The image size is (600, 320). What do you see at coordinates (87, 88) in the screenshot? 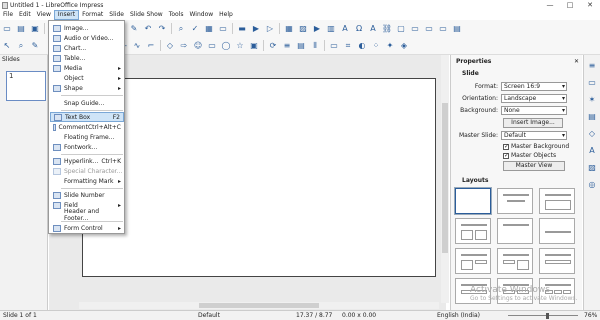
I see `menu-item-shape: Shape ▸` at bounding box center [87, 88].